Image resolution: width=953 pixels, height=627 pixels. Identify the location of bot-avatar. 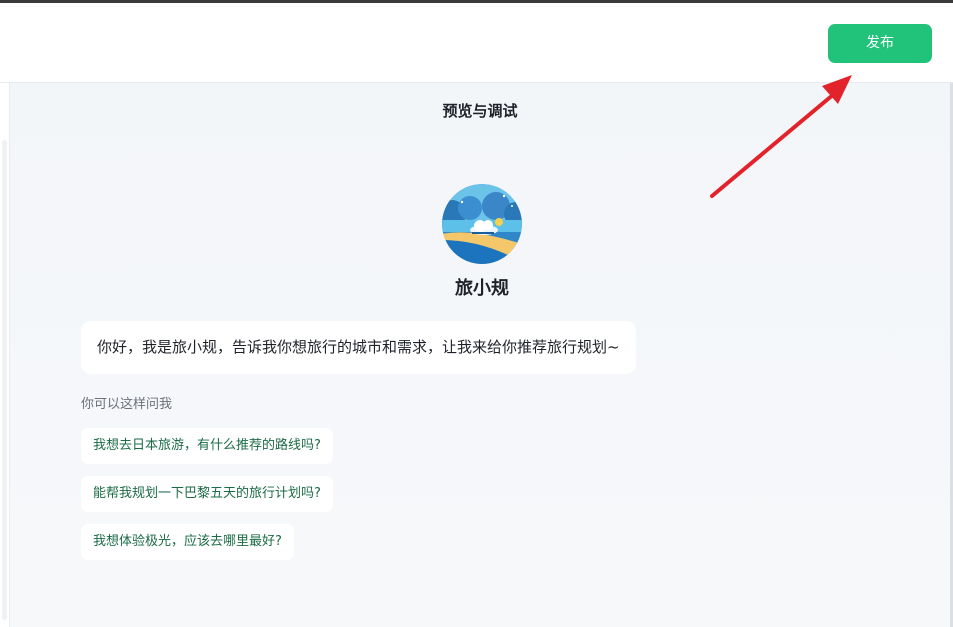
(482, 224).